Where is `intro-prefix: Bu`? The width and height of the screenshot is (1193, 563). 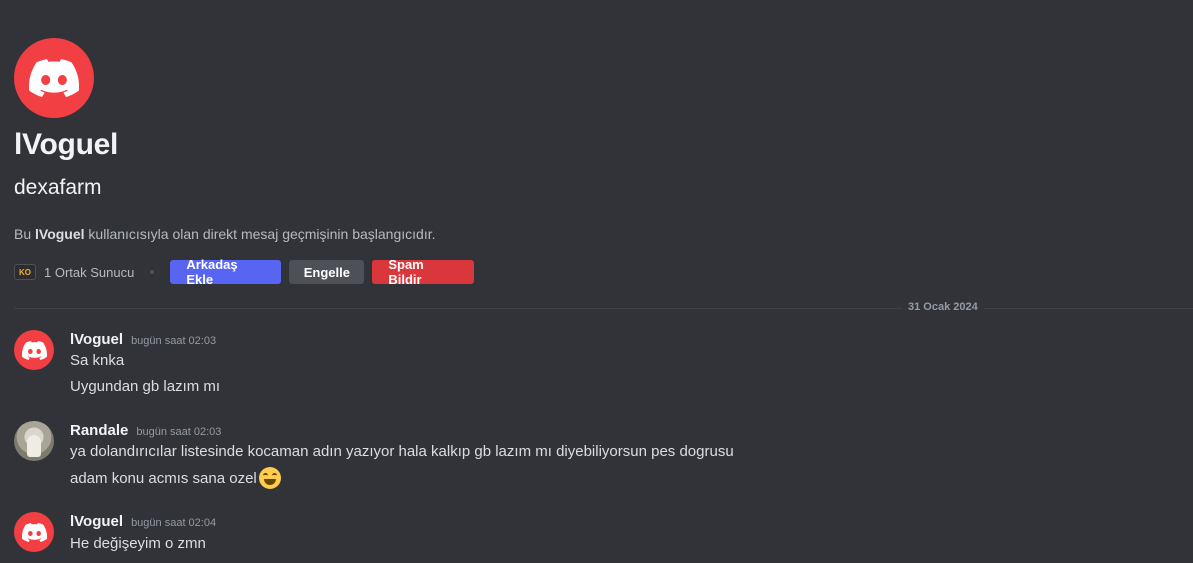
intro-prefix: Bu is located at coordinates (25, 234).